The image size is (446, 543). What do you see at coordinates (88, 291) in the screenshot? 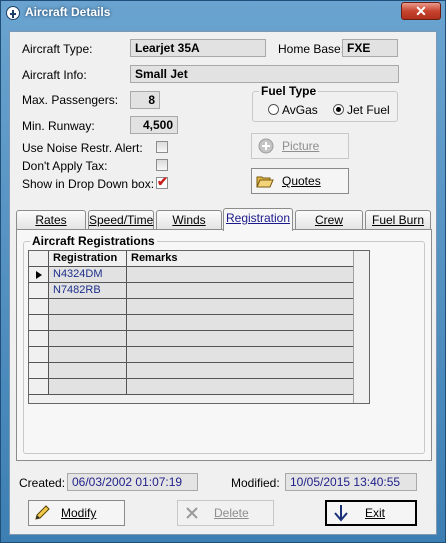
I see `registration-cell: N7482RB` at bounding box center [88, 291].